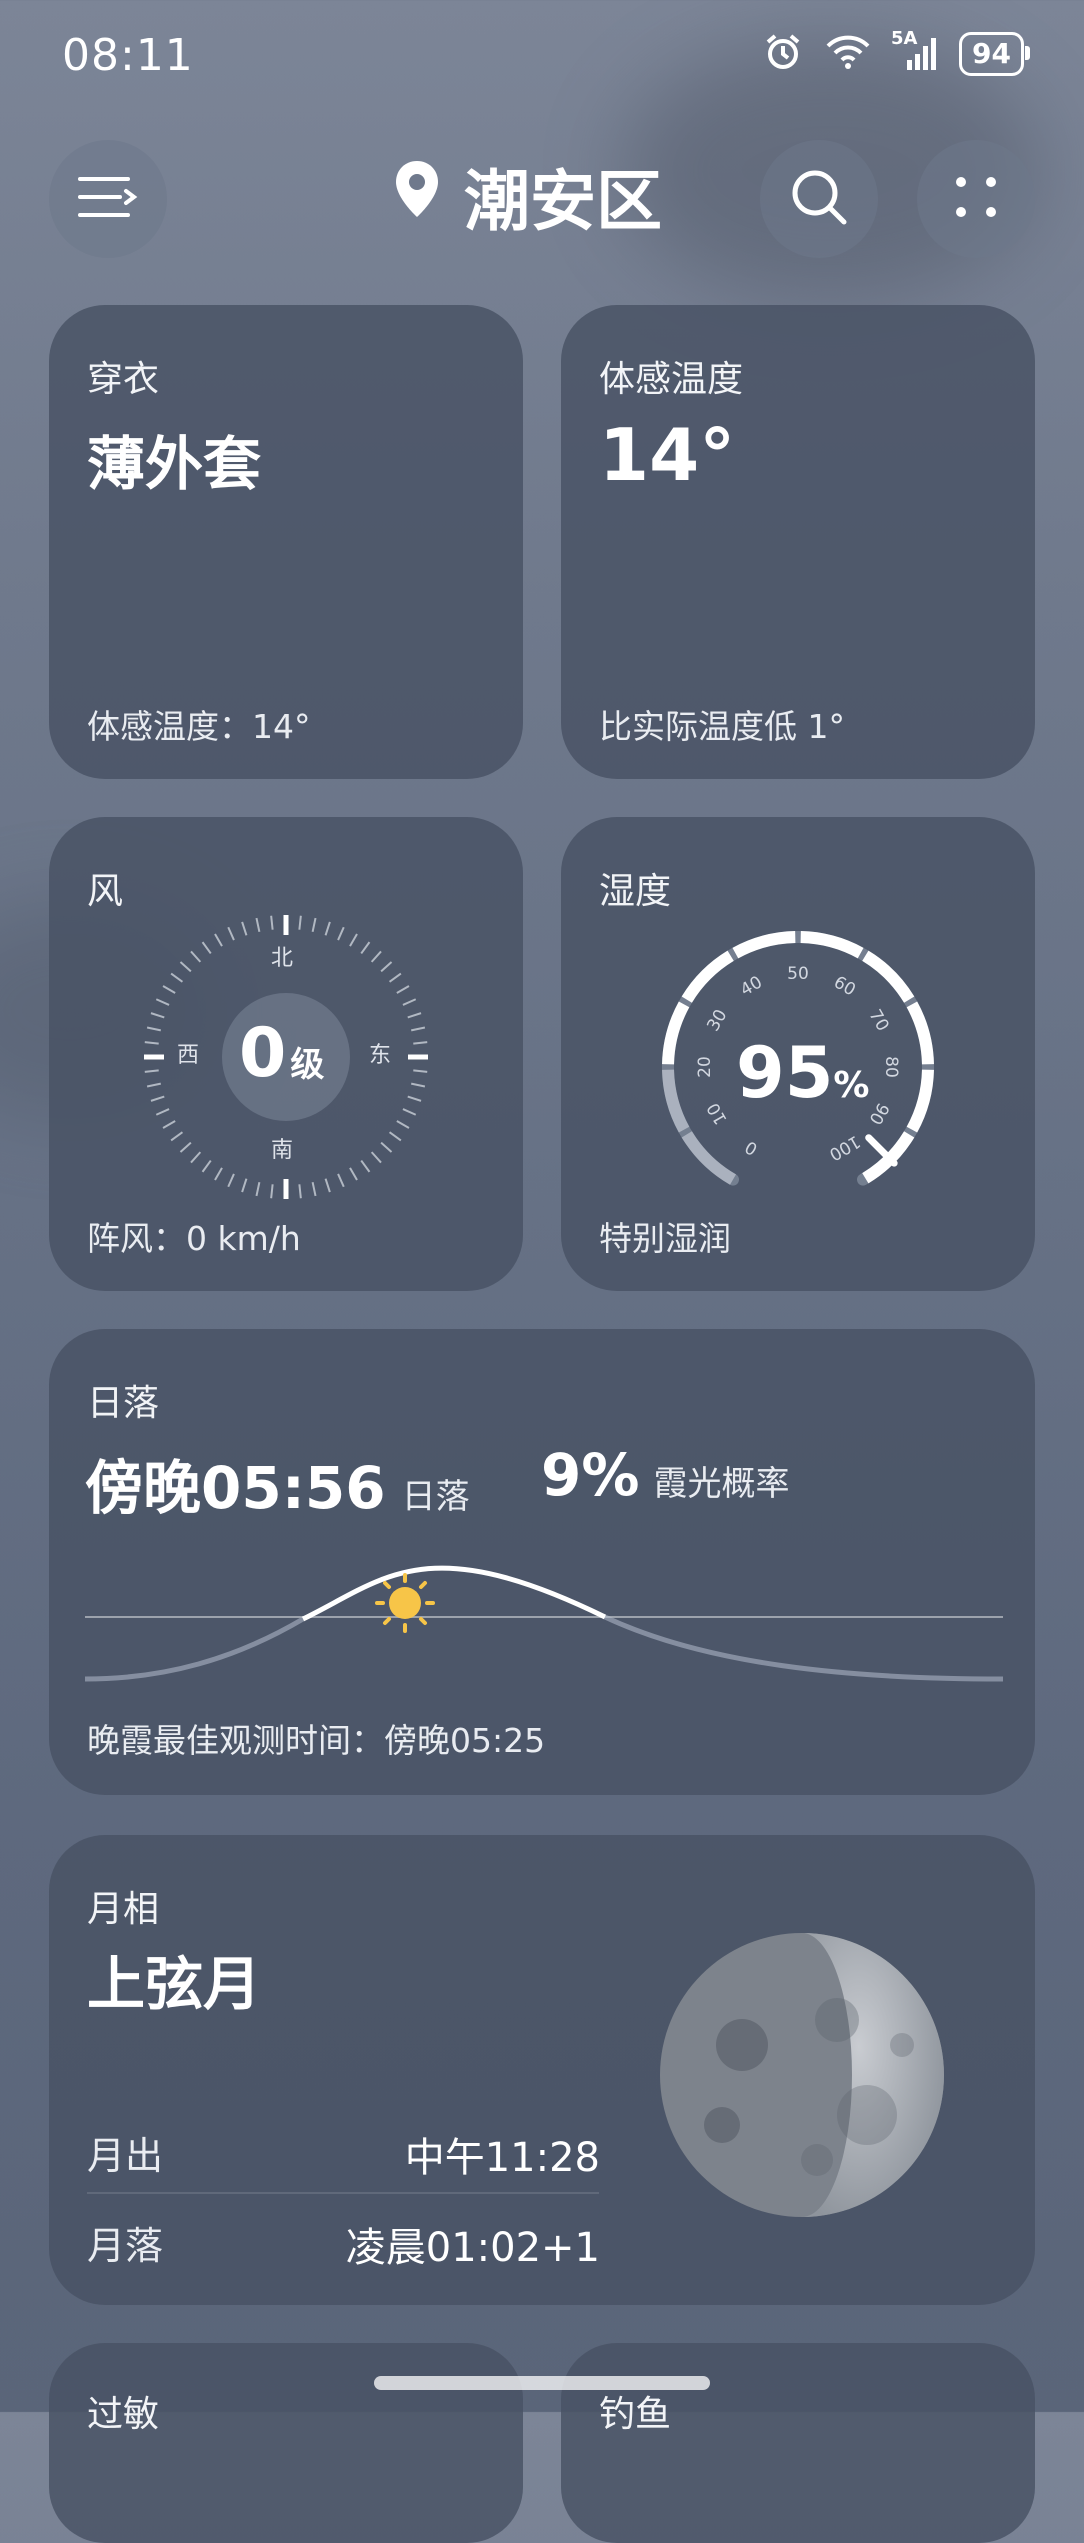 Image resolution: width=1084 pixels, height=2543 pixels. Describe the element at coordinates (542, 55) in the screenshot. I see `status-bar: 08:11 5A 94` at that location.